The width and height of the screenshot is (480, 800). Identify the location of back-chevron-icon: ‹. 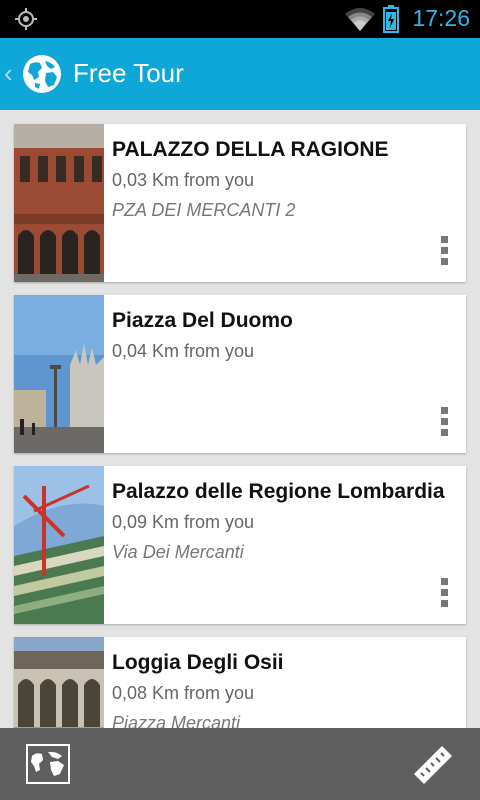
(8, 73).